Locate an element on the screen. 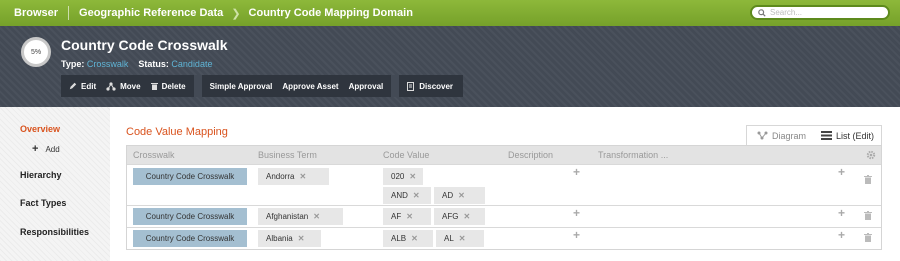 The width and height of the screenshot is (900, 261). status-value: Candidate is located at coordinates (192, 64).